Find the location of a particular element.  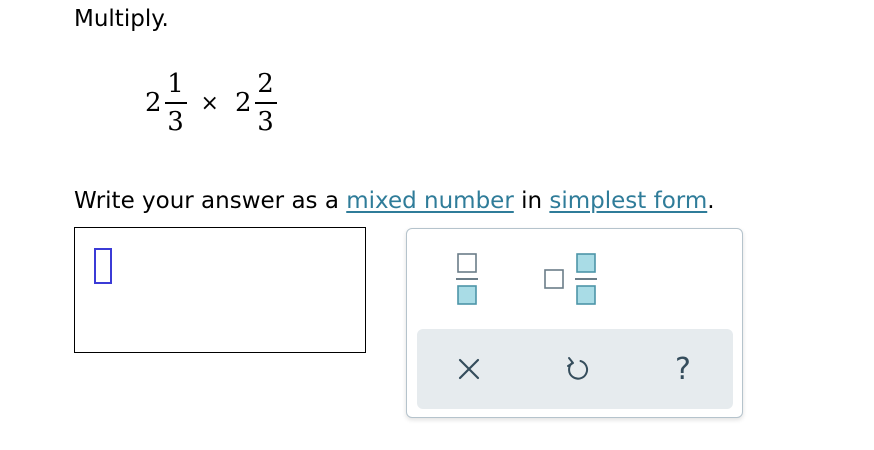

mixed-number-button is located at coordinates (572, 279).